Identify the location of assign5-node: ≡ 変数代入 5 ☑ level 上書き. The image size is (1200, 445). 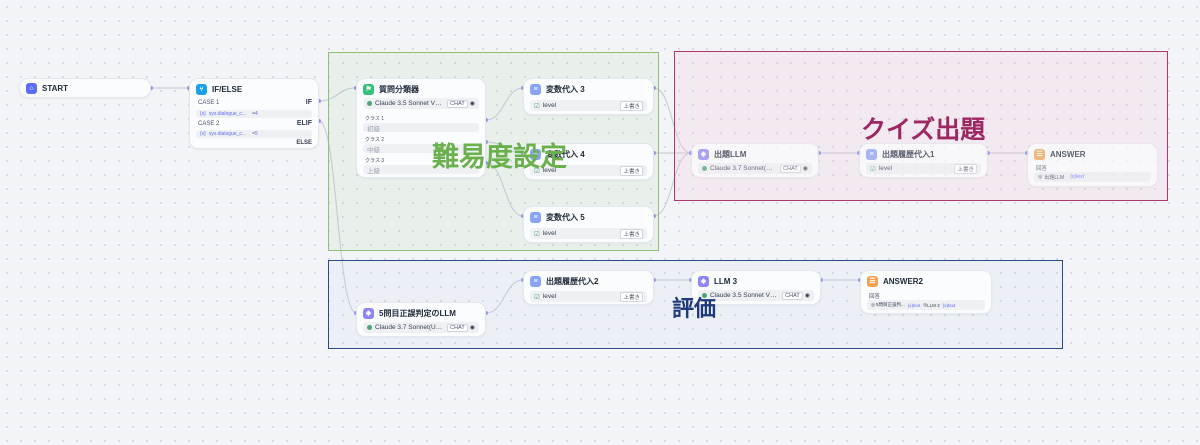
(588, 224).